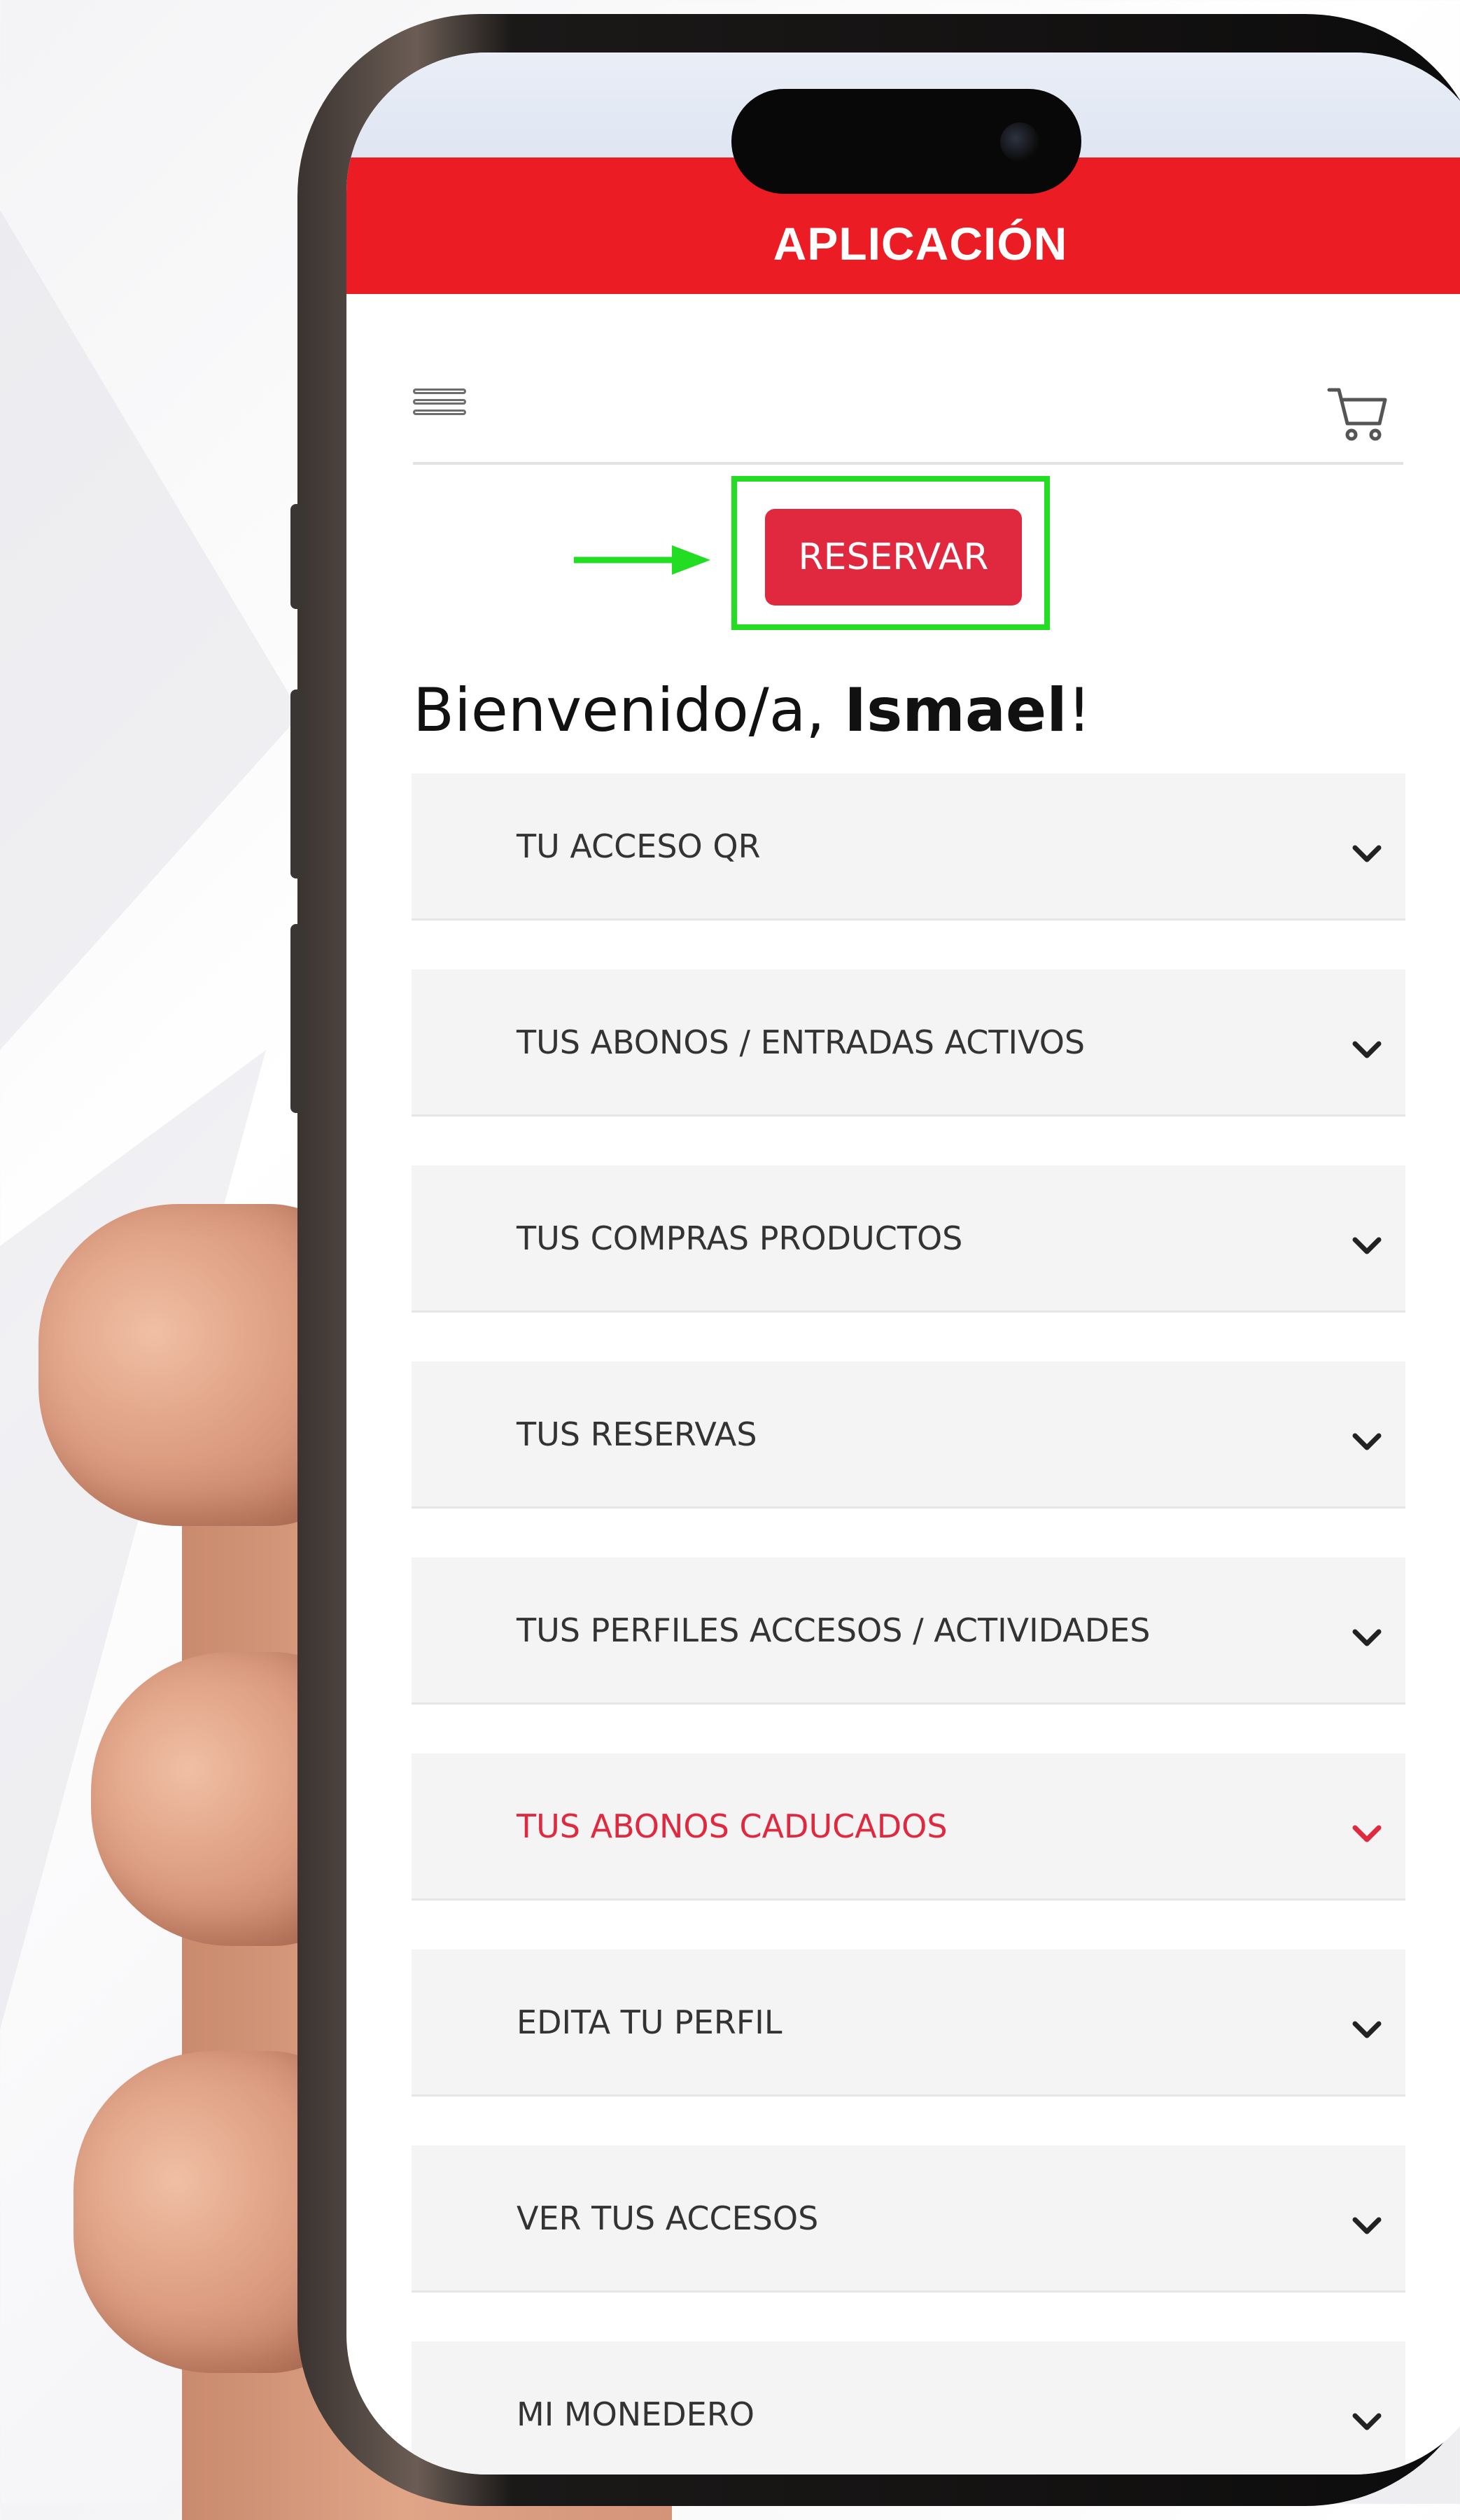 The image size is (1460, 2520). Describe the element at coordinates (629, 711) in the screenshot. I see `welcome-prefix: Bienvenido/a,` at that location.